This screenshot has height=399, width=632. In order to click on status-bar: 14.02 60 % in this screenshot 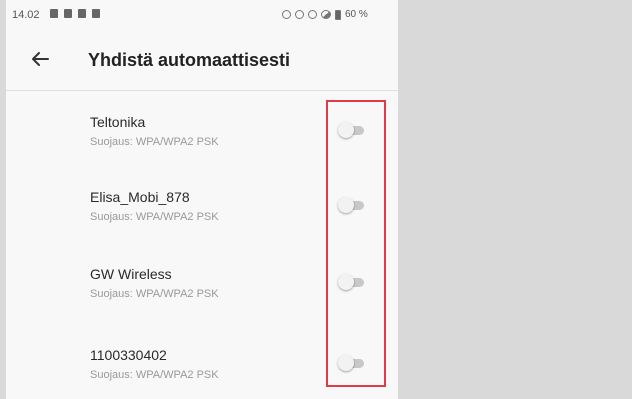, I will do `click(202, 15)`.